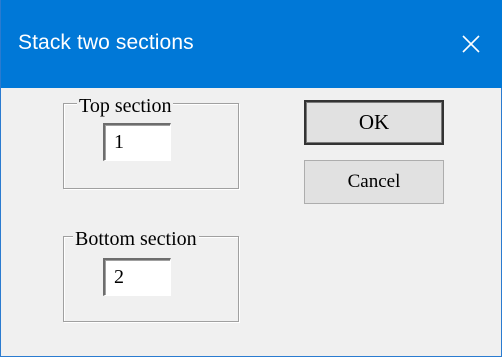 The width and height of the screenshot is (502, 357). What do you see at coordinates (125, 106) in the screenshot?
I see `top-section-legend: Top section` at bounding box center [125, 106].